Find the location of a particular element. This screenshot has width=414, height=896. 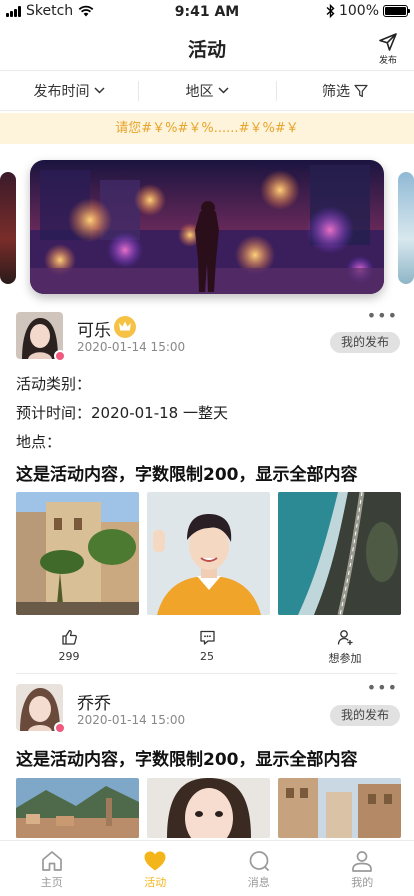

filter-bar: 发布时间 地区 筛选 is located at coordinates (207, 90).